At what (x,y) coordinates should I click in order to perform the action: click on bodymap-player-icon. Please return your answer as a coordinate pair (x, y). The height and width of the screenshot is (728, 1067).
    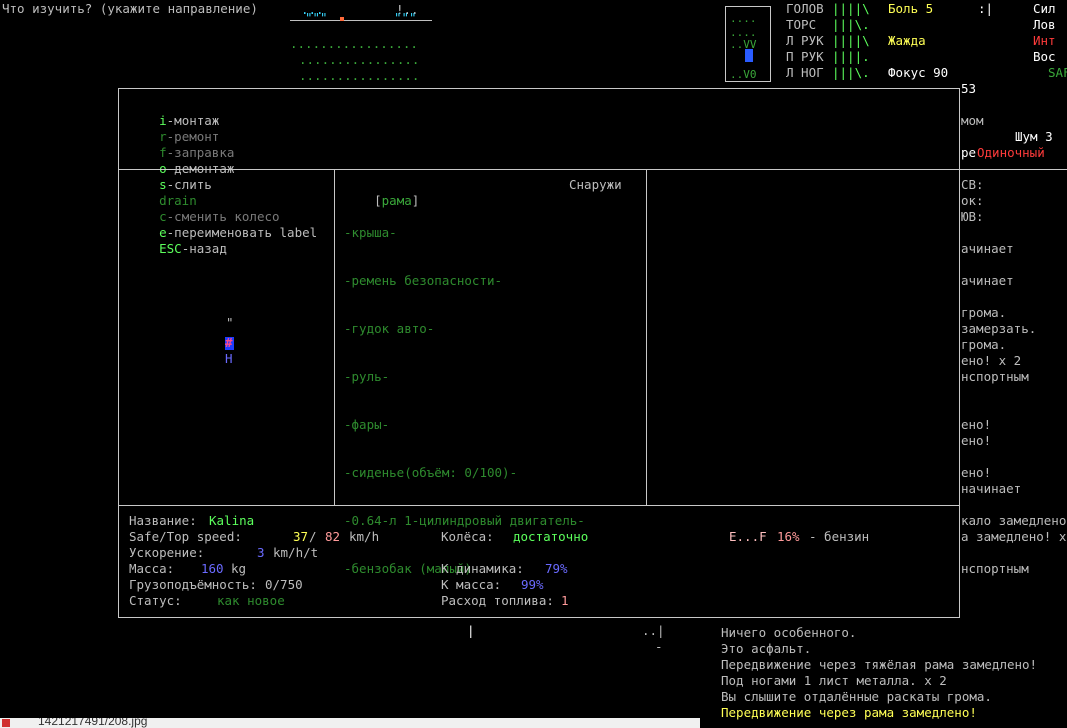
    Looking at the image, I should click on (749, 55).